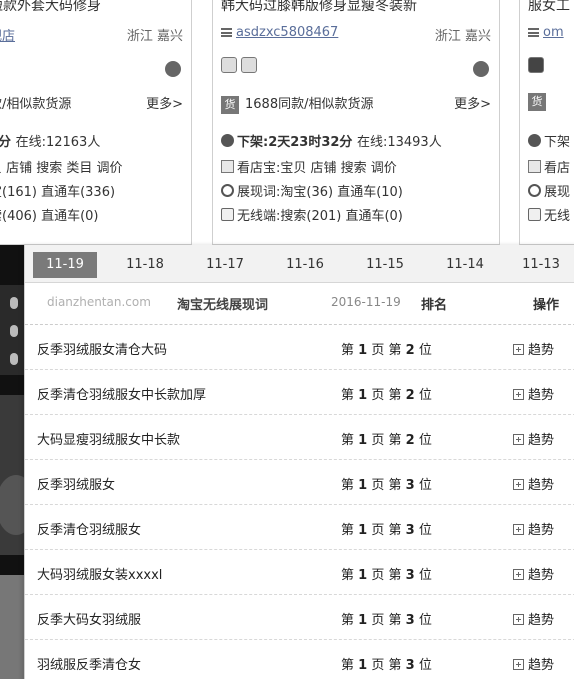 The image size is (574, 679). I want to click on online-count: 在线:12163人, so click(58, 142).